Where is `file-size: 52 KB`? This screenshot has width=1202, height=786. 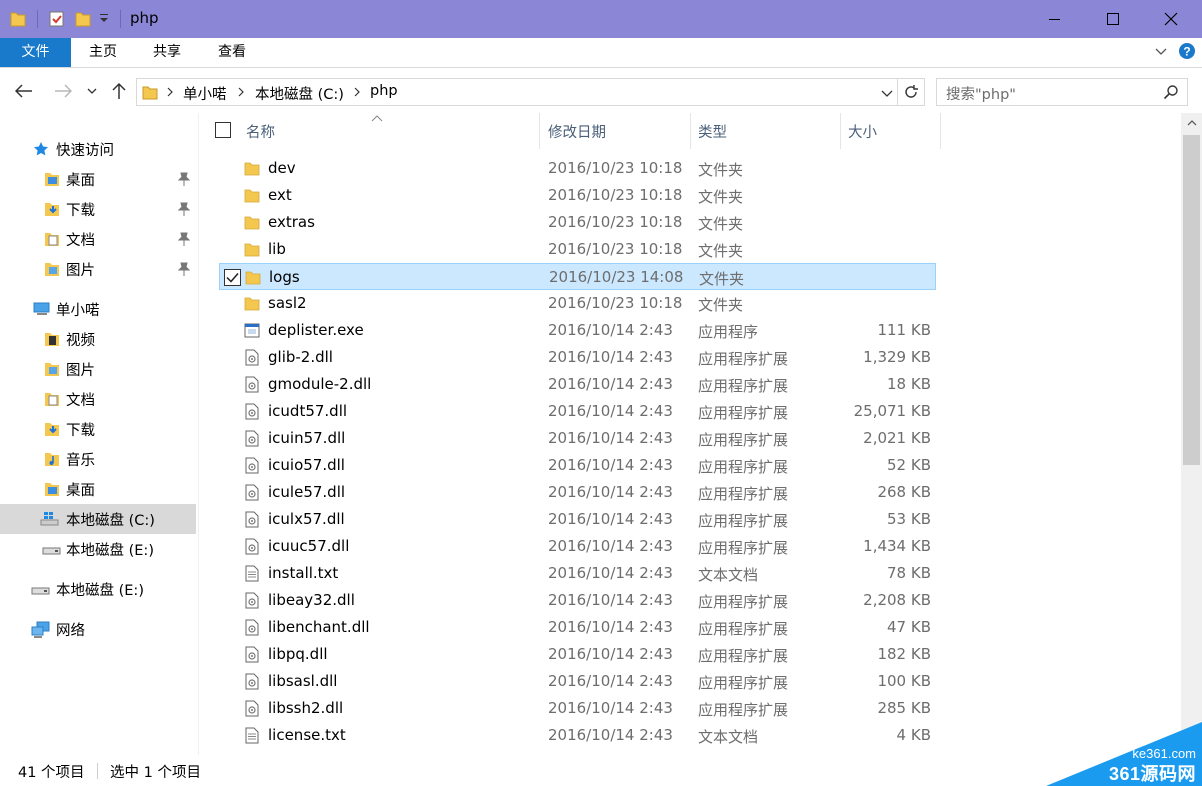 file-size: 52 KB is located at coordinates (909, 465).